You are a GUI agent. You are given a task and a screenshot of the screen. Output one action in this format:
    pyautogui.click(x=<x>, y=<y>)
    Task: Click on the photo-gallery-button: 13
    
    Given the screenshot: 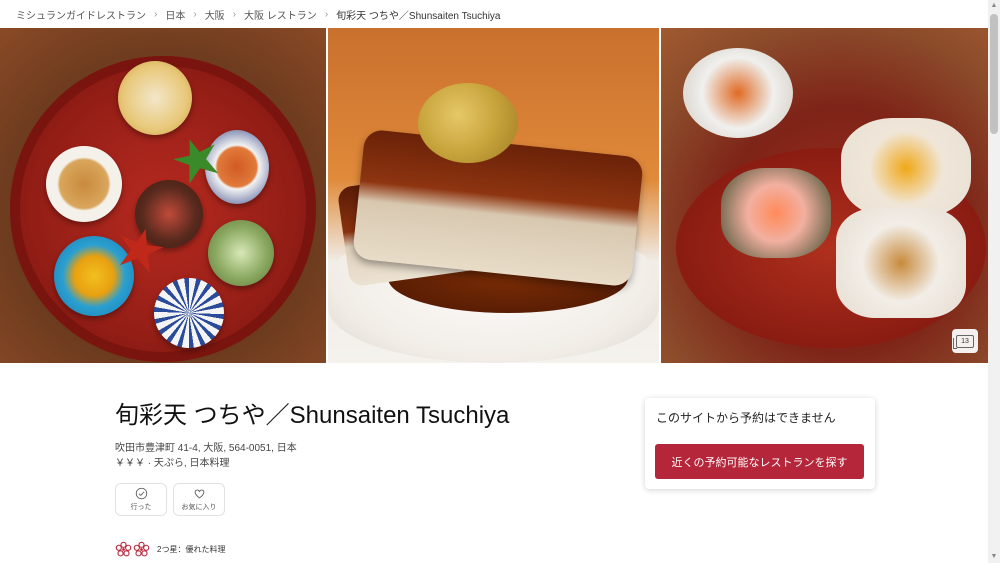 What is the action you would take?
    pyautogui.click(x=965, y=341)
    